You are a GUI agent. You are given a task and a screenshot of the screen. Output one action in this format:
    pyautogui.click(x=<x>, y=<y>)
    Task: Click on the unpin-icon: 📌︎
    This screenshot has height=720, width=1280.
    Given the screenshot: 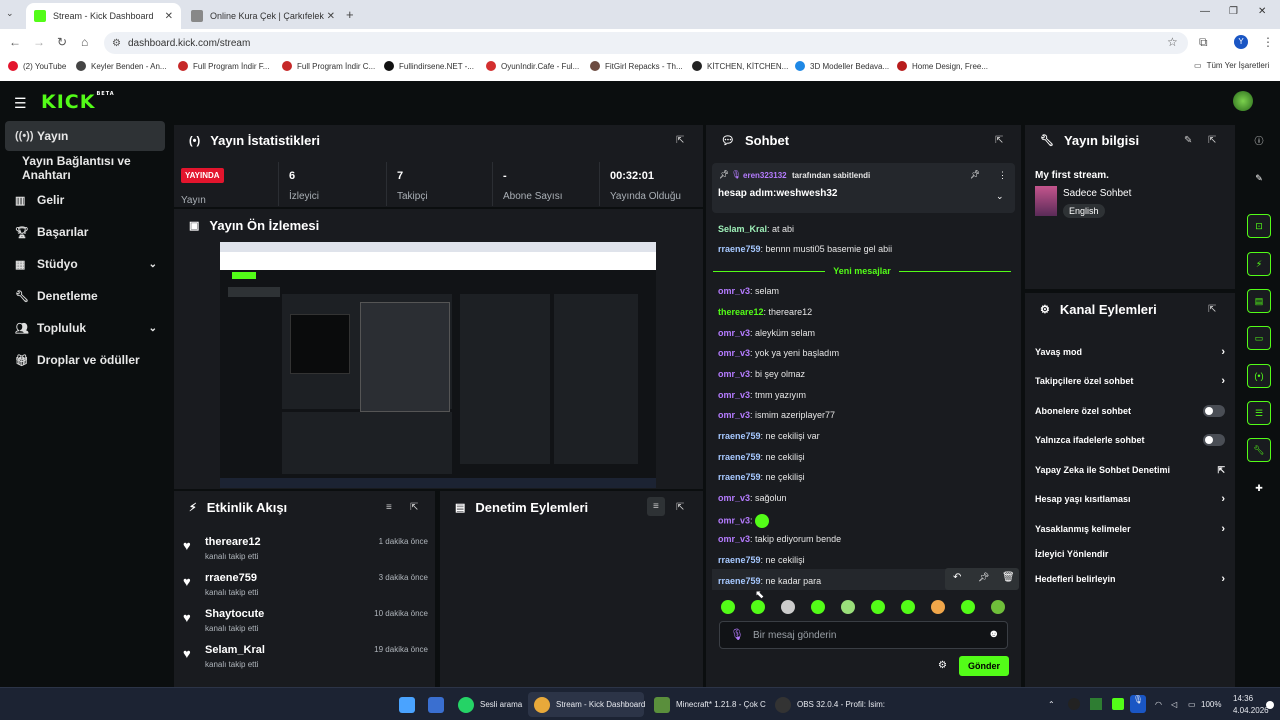 What is the action you would take?
    pyautogui.click(x=975, y=174)
    